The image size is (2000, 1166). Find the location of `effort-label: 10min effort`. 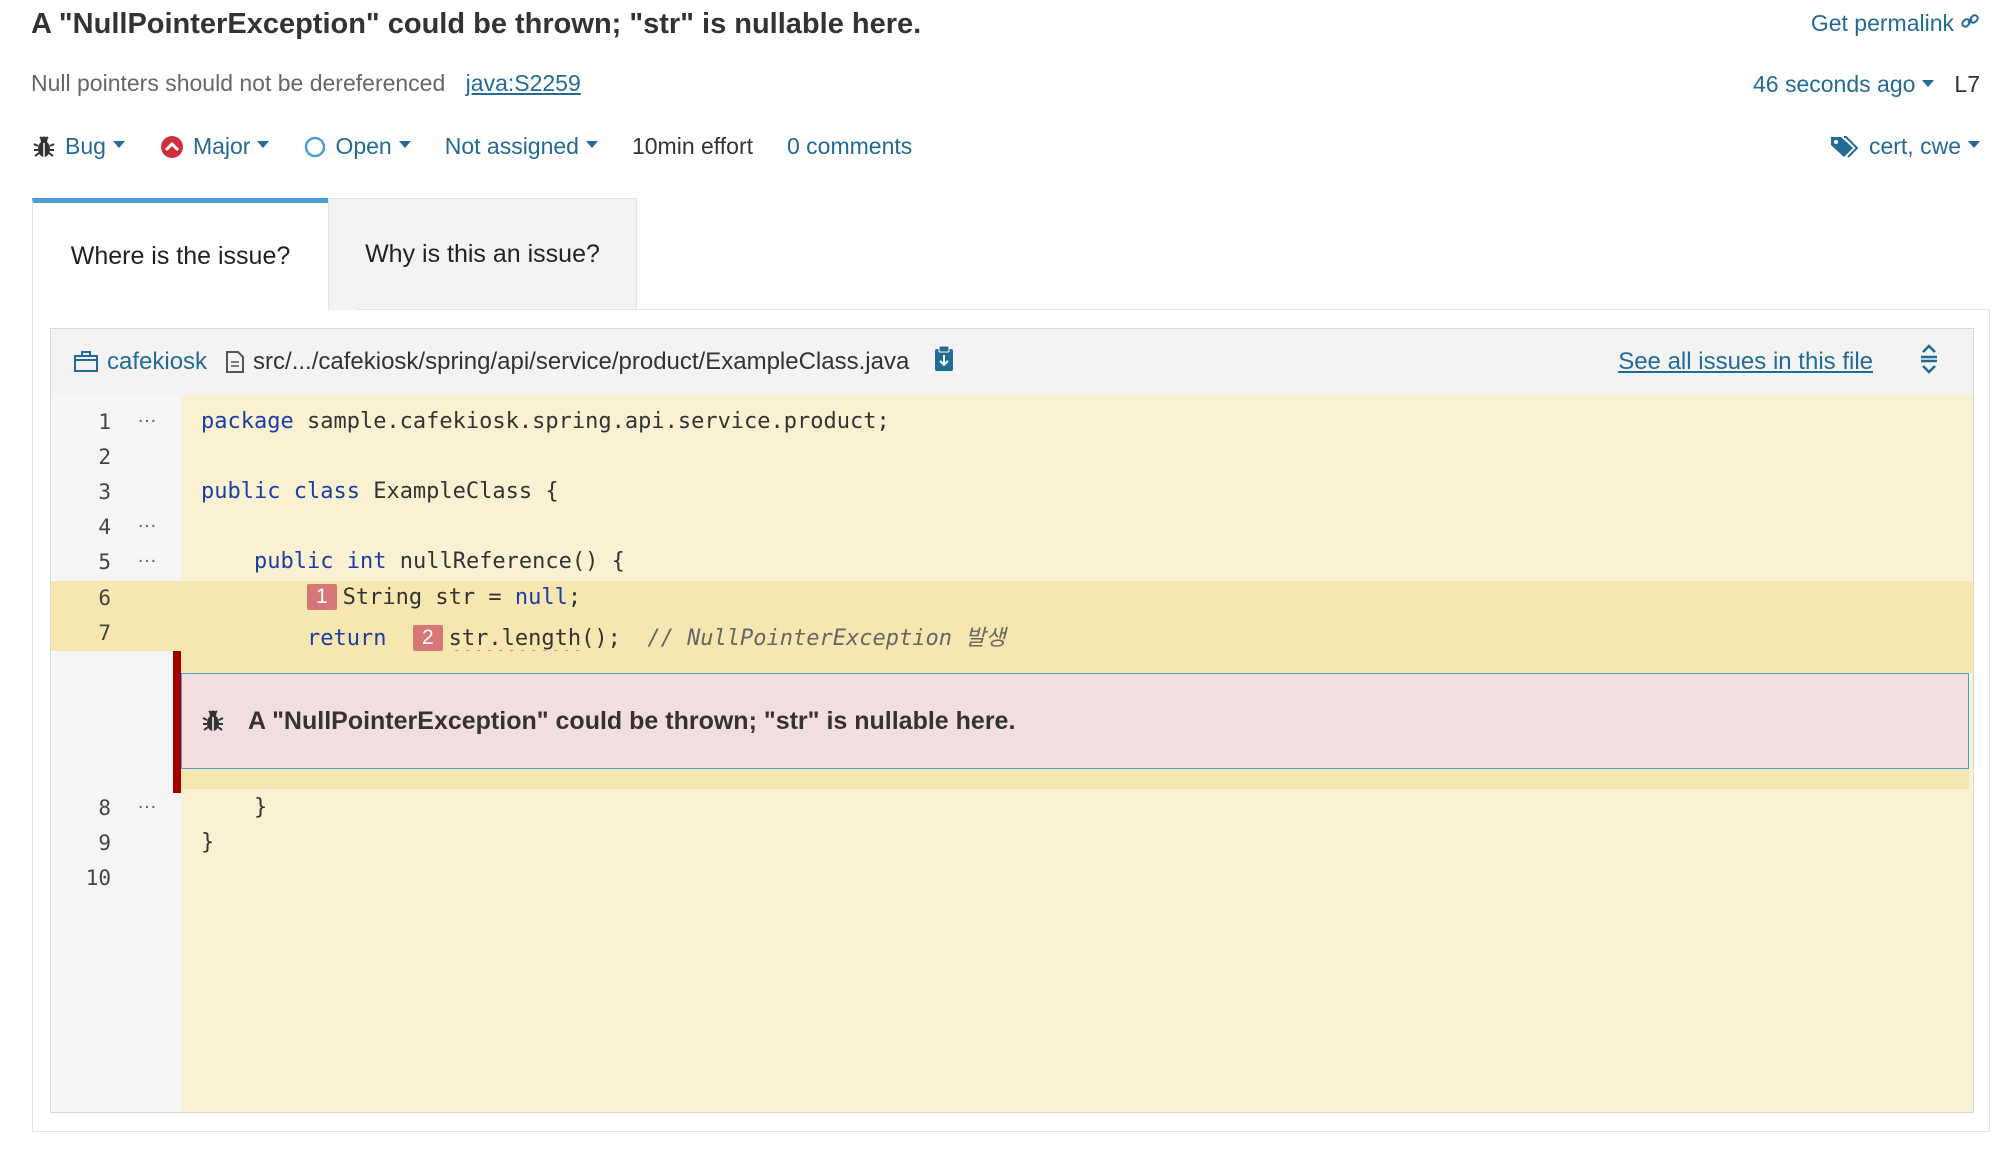

effort-label: 10min effort is located at coordinates (692, 146).